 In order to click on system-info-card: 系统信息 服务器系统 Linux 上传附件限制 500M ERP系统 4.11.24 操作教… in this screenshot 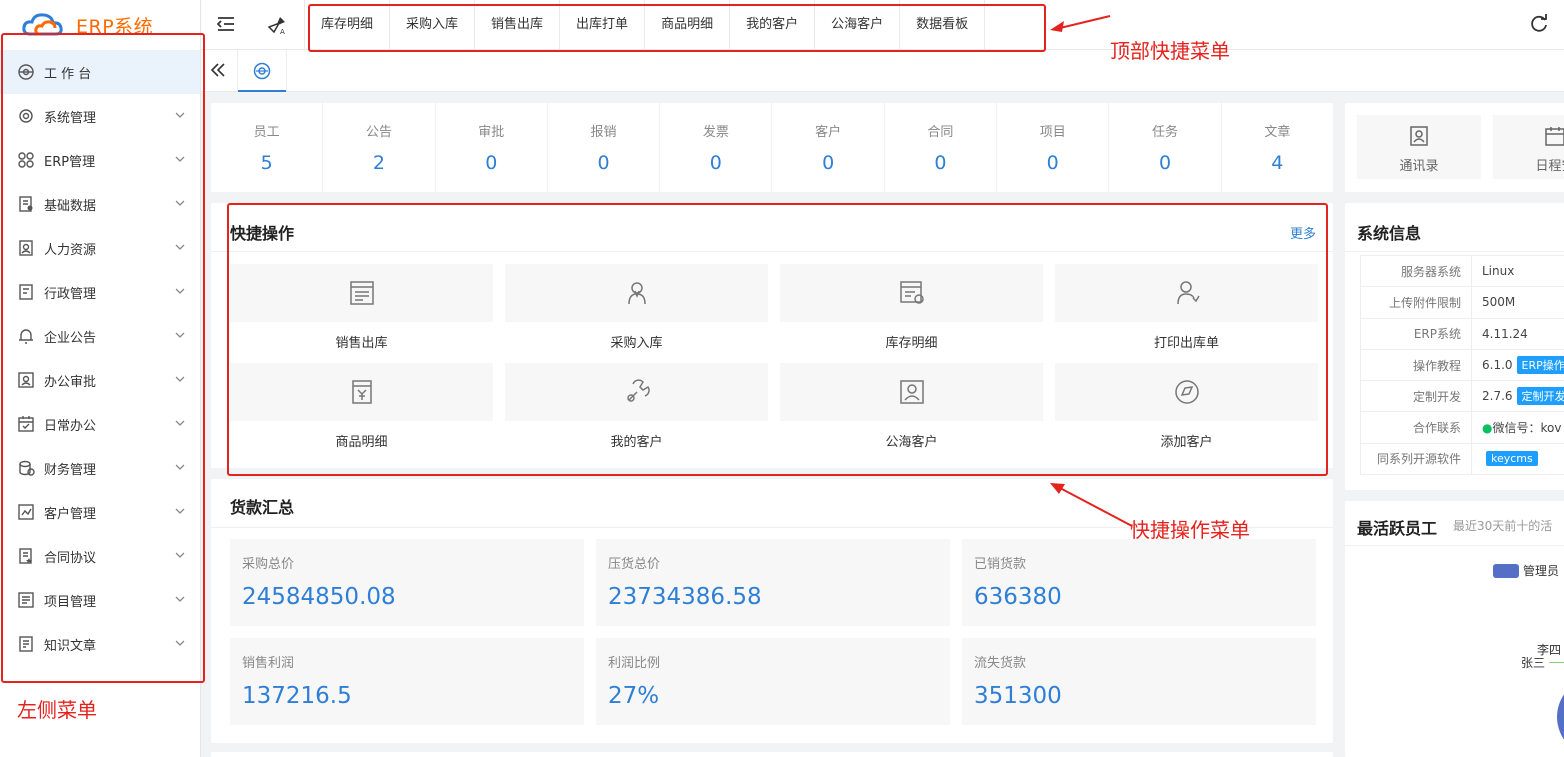, I will do `click(1454, 346)`.